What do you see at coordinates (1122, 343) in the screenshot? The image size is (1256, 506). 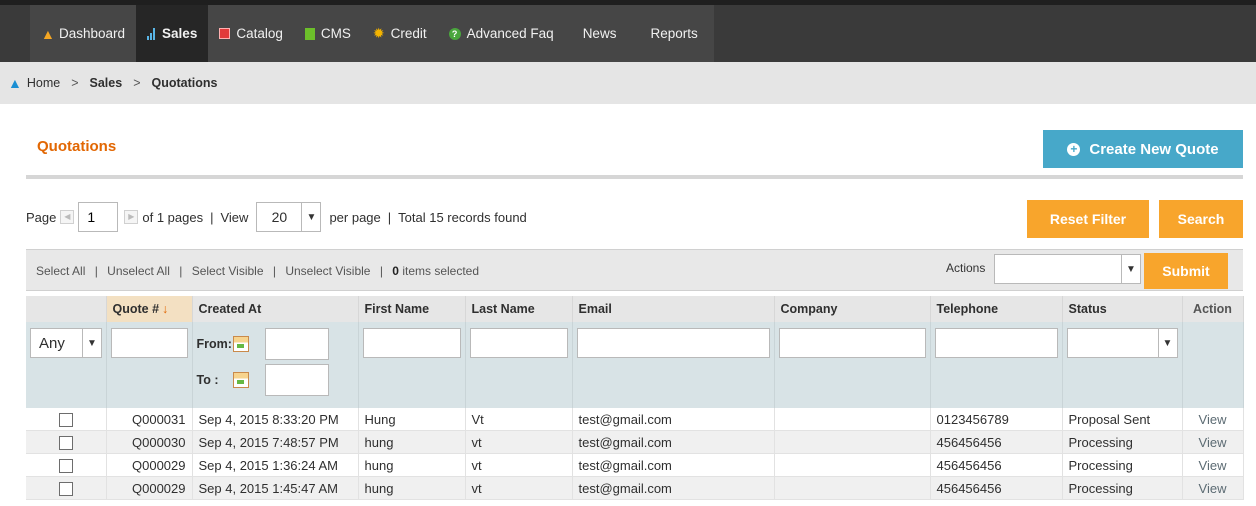 I see `status-filter-select: ▼` at bounding box center [1122, 343].